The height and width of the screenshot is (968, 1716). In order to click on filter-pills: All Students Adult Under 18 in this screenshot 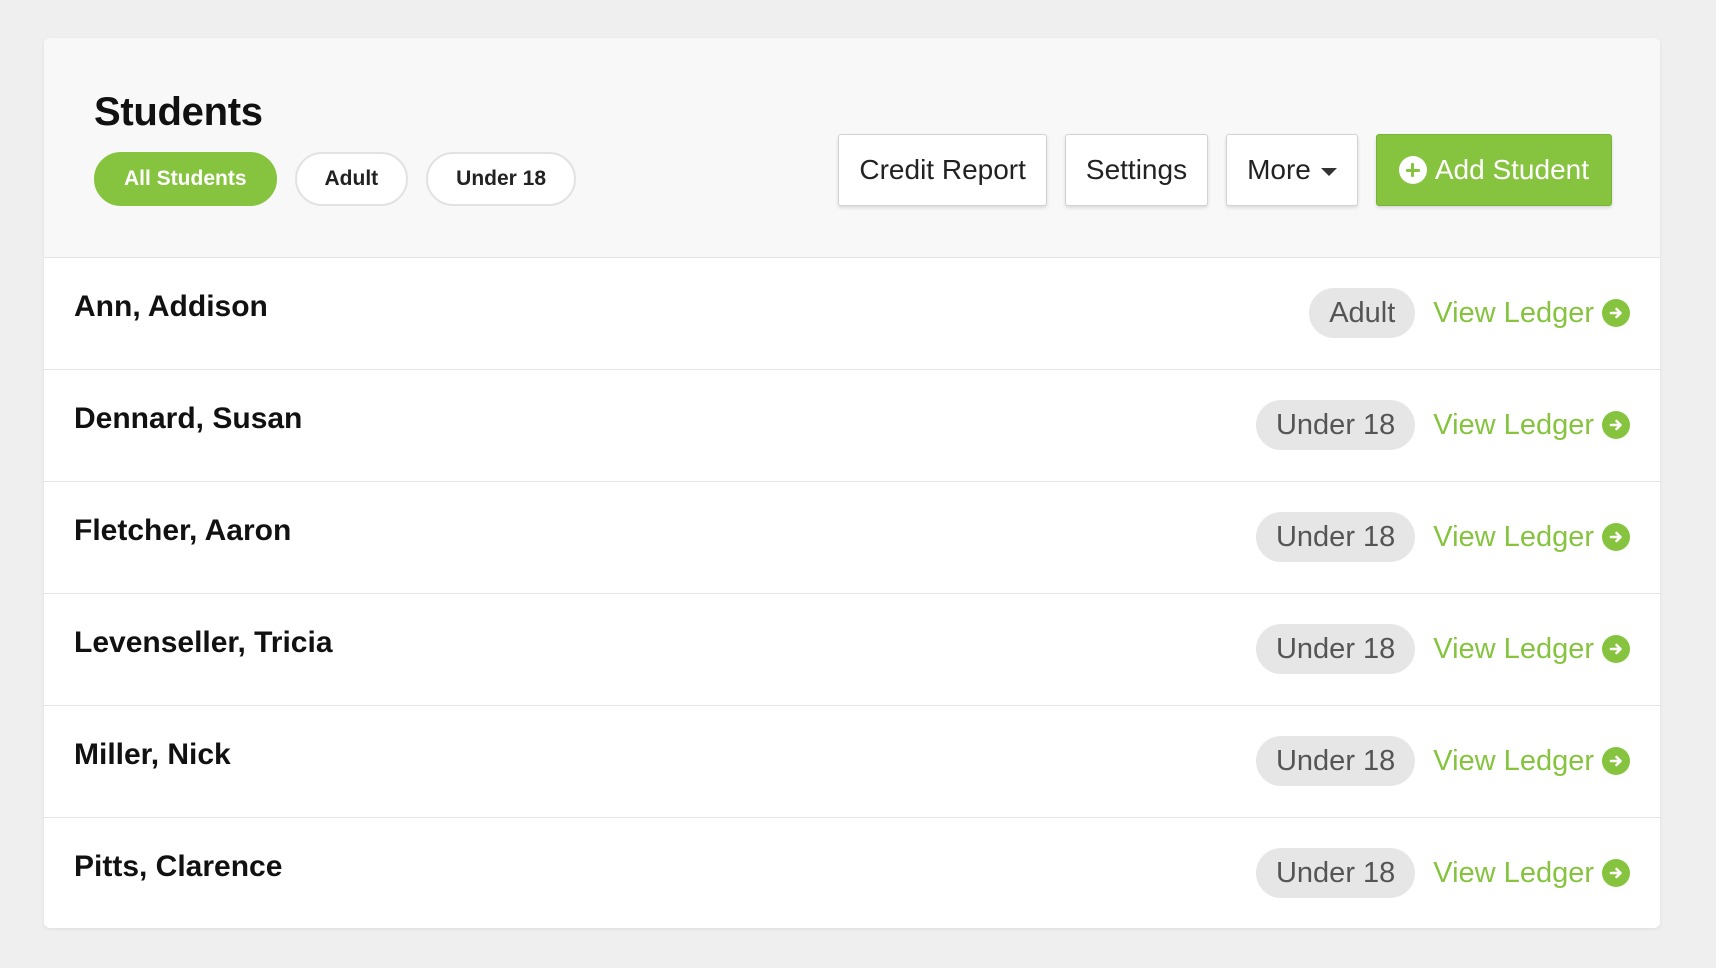, I will do `click(335, 179)`.